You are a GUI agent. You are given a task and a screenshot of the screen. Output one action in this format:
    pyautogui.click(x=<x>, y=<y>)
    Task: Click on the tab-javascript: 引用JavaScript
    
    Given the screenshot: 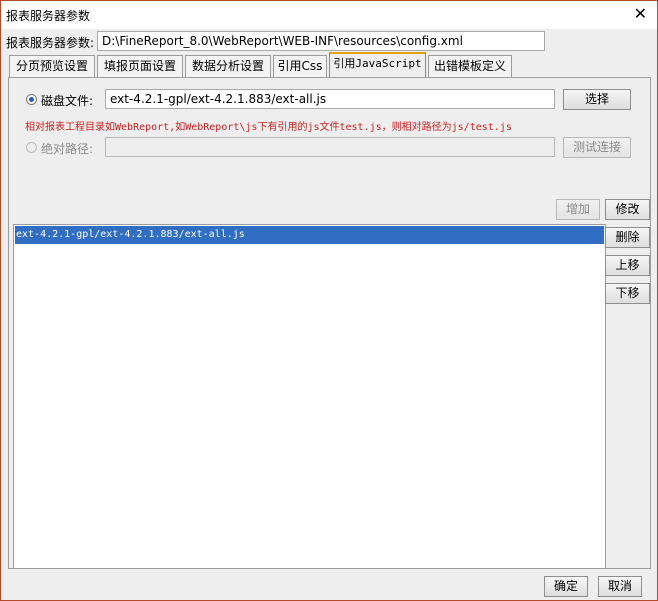 What is the action you would take?
    pyautogui.click(x=377, y=64)
    